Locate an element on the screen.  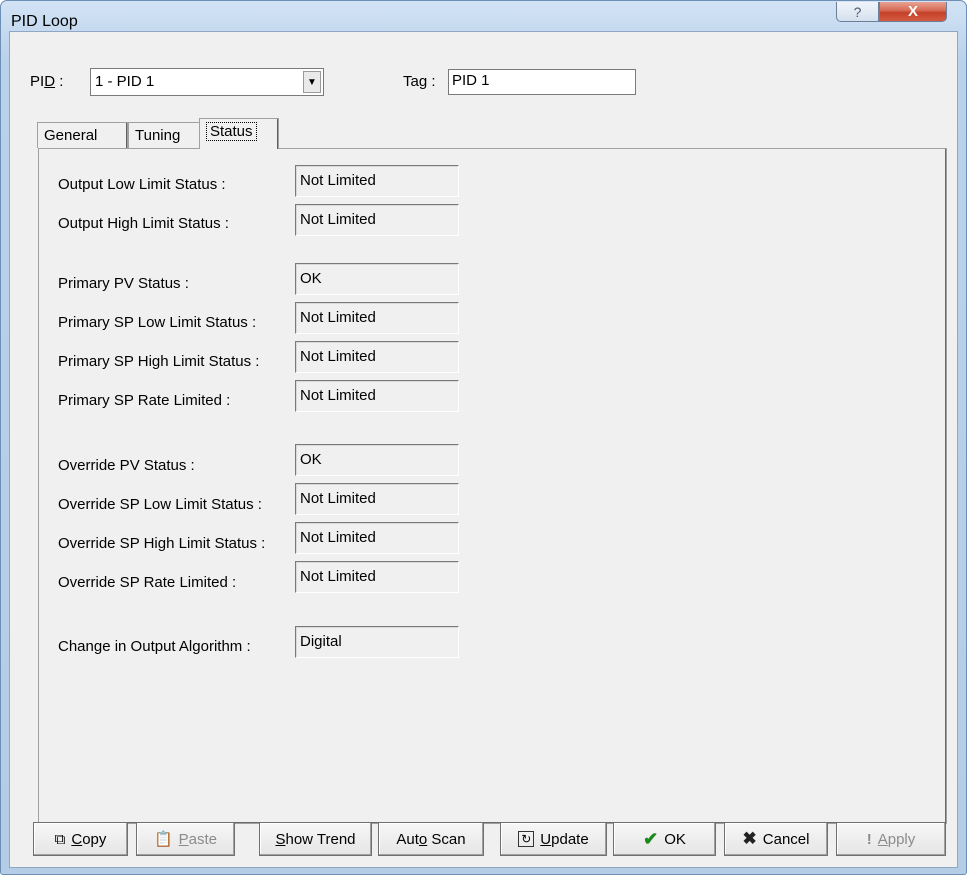
override-sp-high-limit-value: Not Limited is located at coordinates (377, 538).